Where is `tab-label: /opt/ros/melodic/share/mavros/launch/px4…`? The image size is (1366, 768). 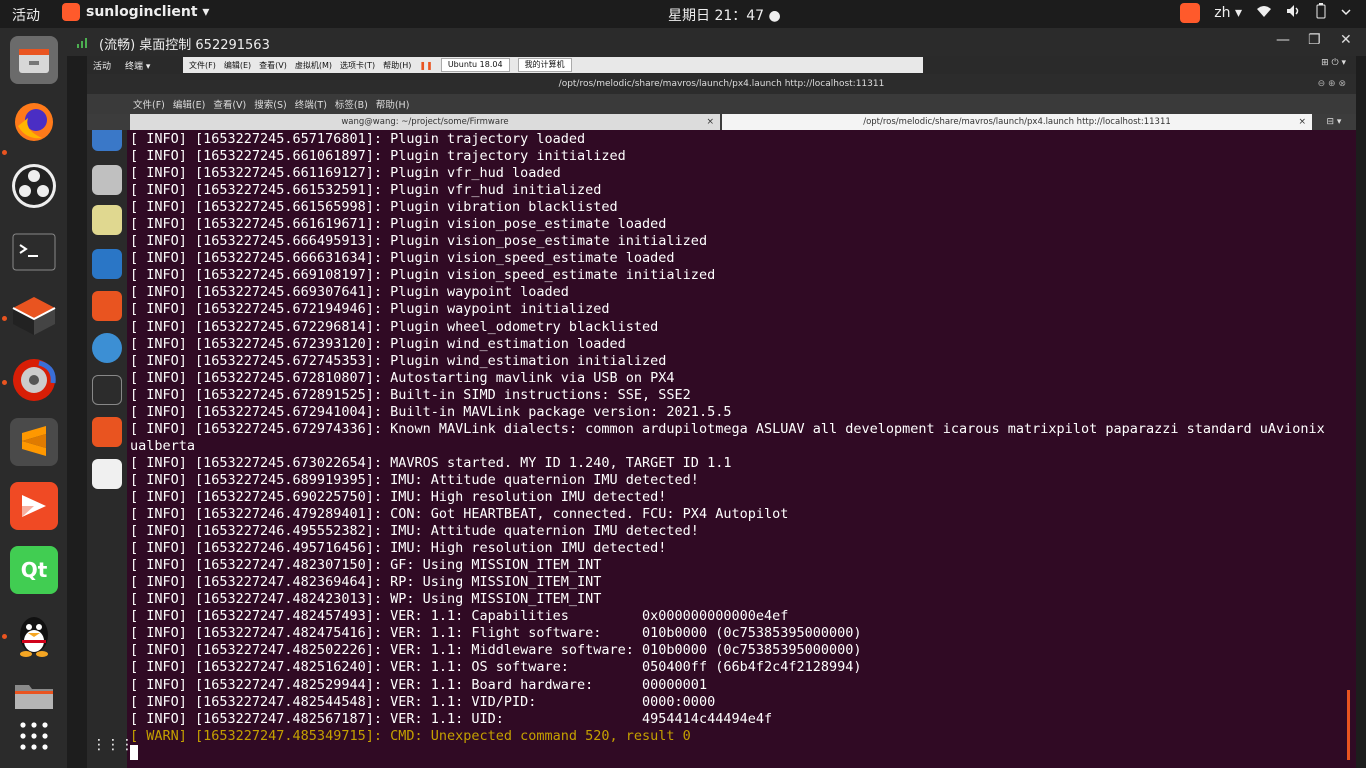
tab-label: /opt/ros/melodic/share/mavros/launch/px4… is located at coordinates (1017, 122).